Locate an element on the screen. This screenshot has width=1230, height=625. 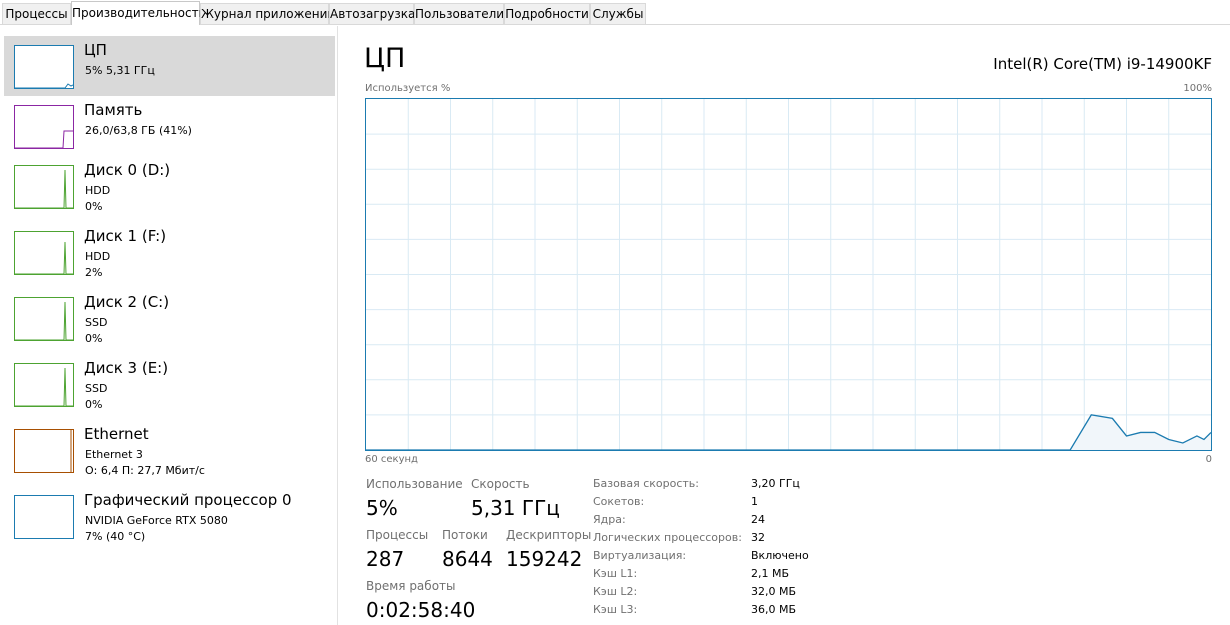
processes-label: Процессы is located at coordinates (397, 535).